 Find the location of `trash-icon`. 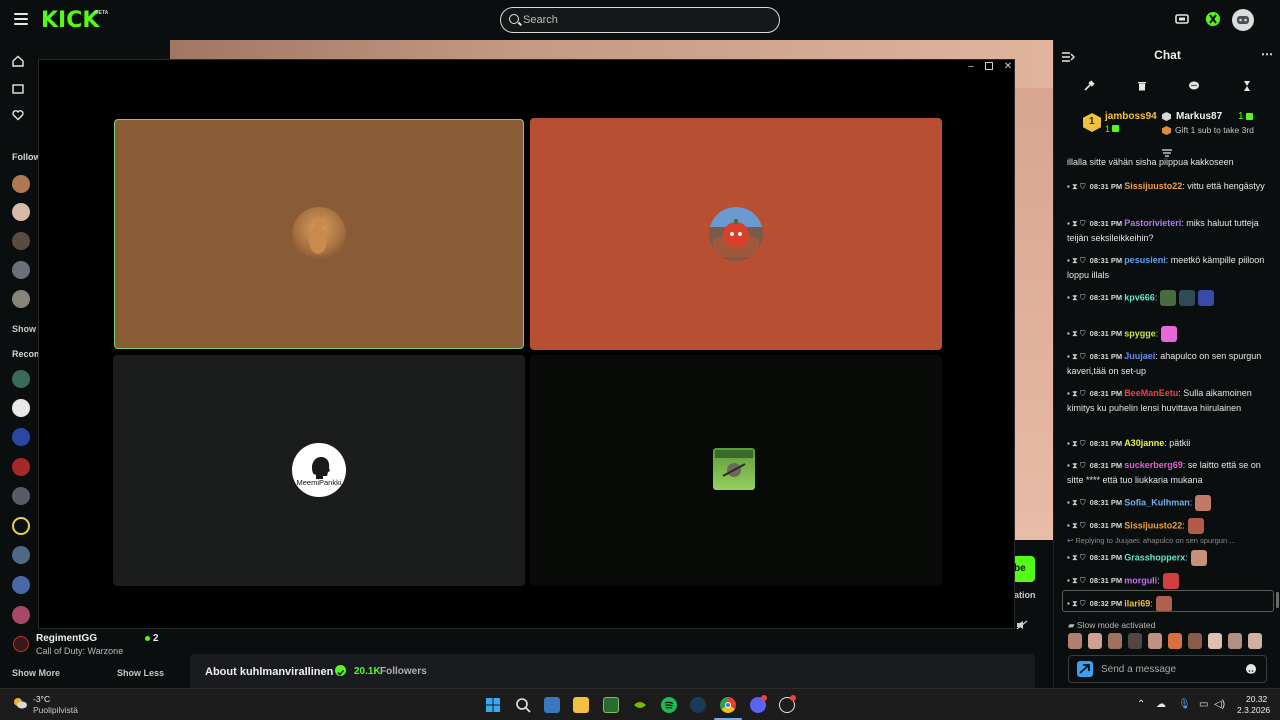

trash-icon is located at coordinates (1142, 86).